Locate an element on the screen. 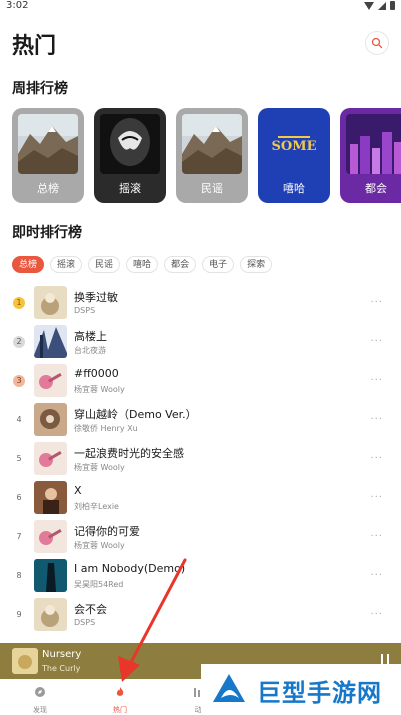 Image resolution: width=401 pixels, height=715 pixels. weekly-card-hiphop: SOME 嘻哈 is located at coordinates (294, 155).